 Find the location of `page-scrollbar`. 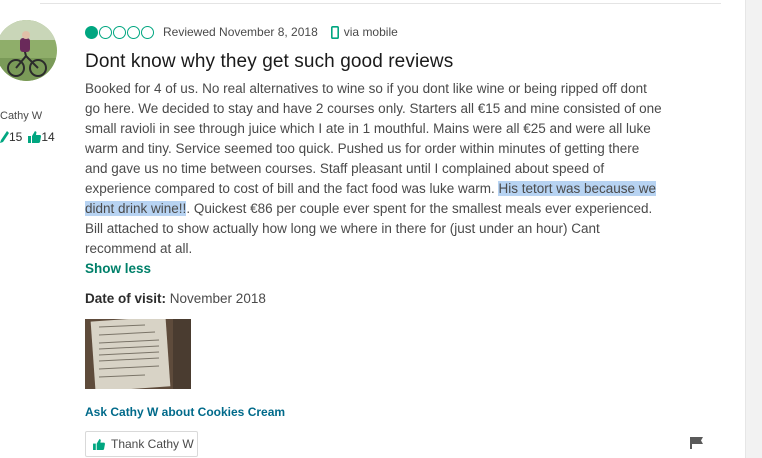

page-scrollbar is located at coordinates (753, 229).